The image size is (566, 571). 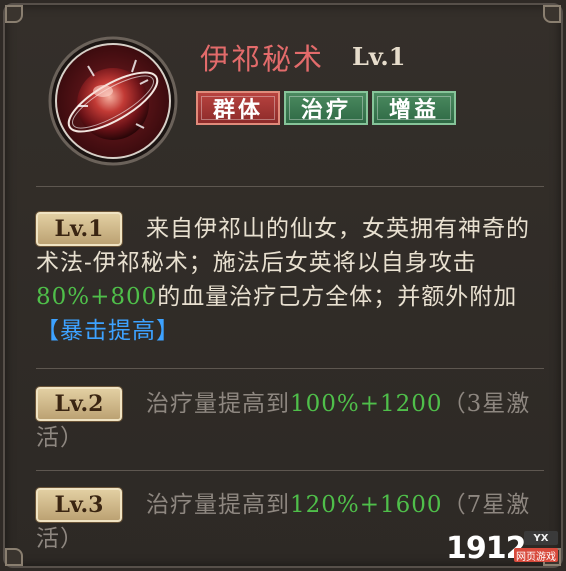 What do you see at coordinates (536, 555) in the screenshot?
I see `watermark-sub: 网页游戏` at bounding box center [536, 555].